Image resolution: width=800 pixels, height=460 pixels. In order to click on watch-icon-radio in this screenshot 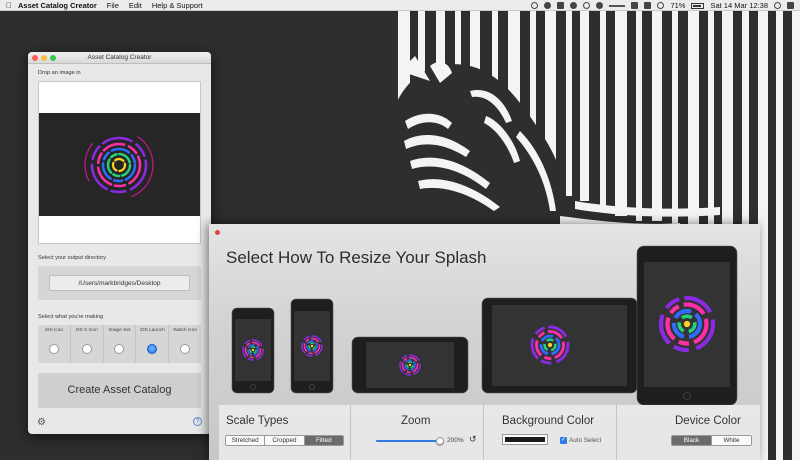, I will do `click(185, 349)`.